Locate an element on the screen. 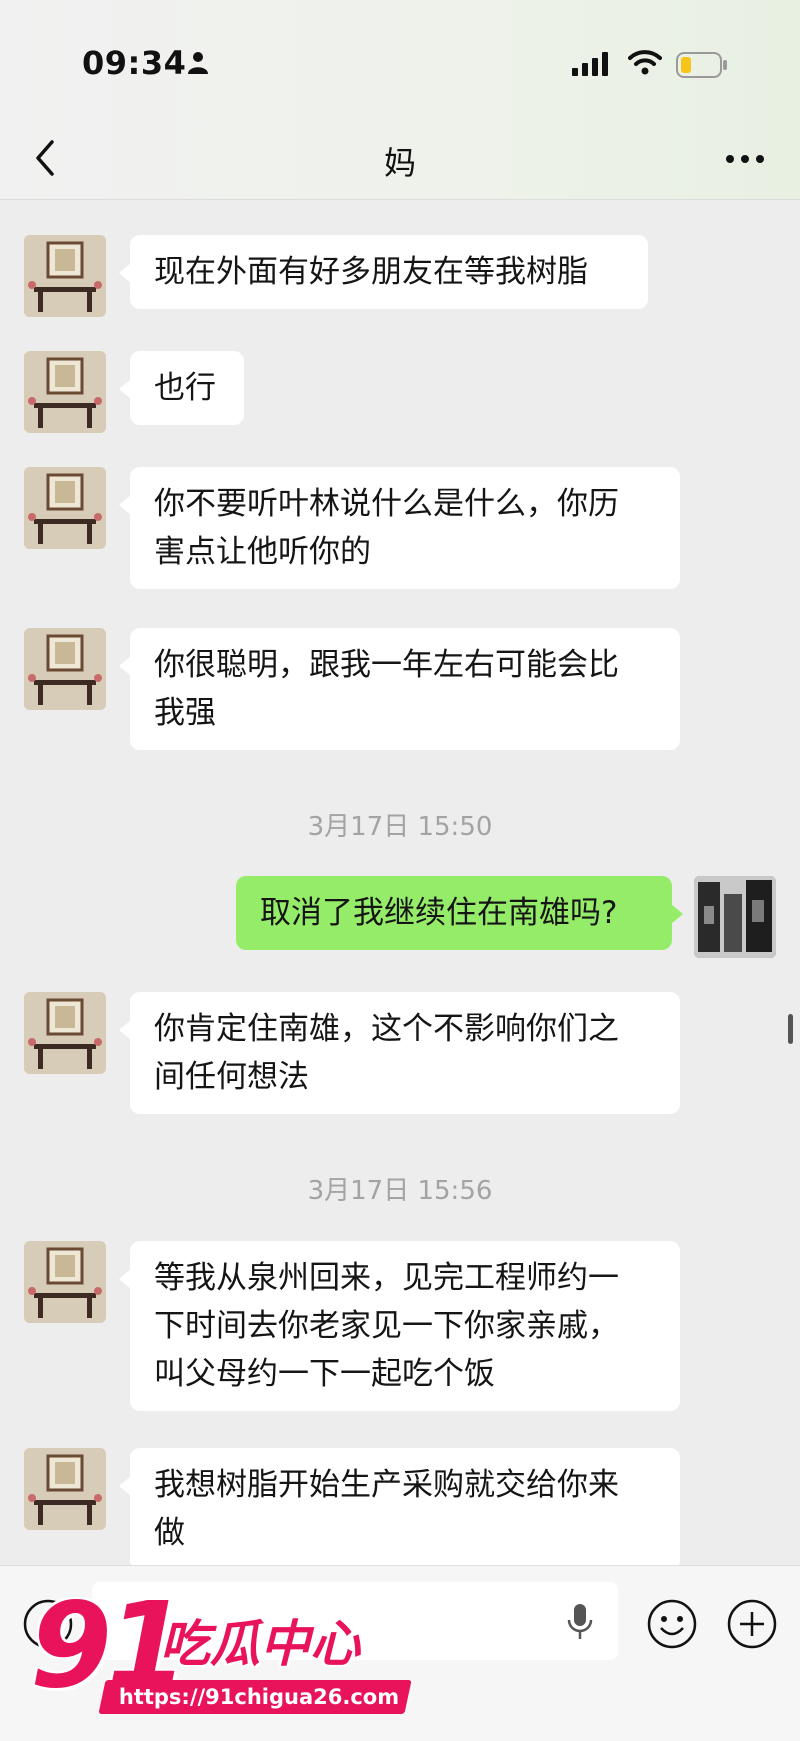 This screenshot has width=800, height=1741. signal-icon is located at coordinates (590, 64).